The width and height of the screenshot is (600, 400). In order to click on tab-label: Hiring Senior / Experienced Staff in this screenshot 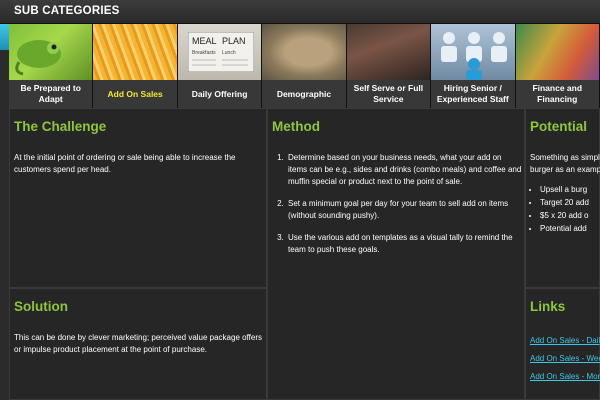, I will do `click(473, 94)`.